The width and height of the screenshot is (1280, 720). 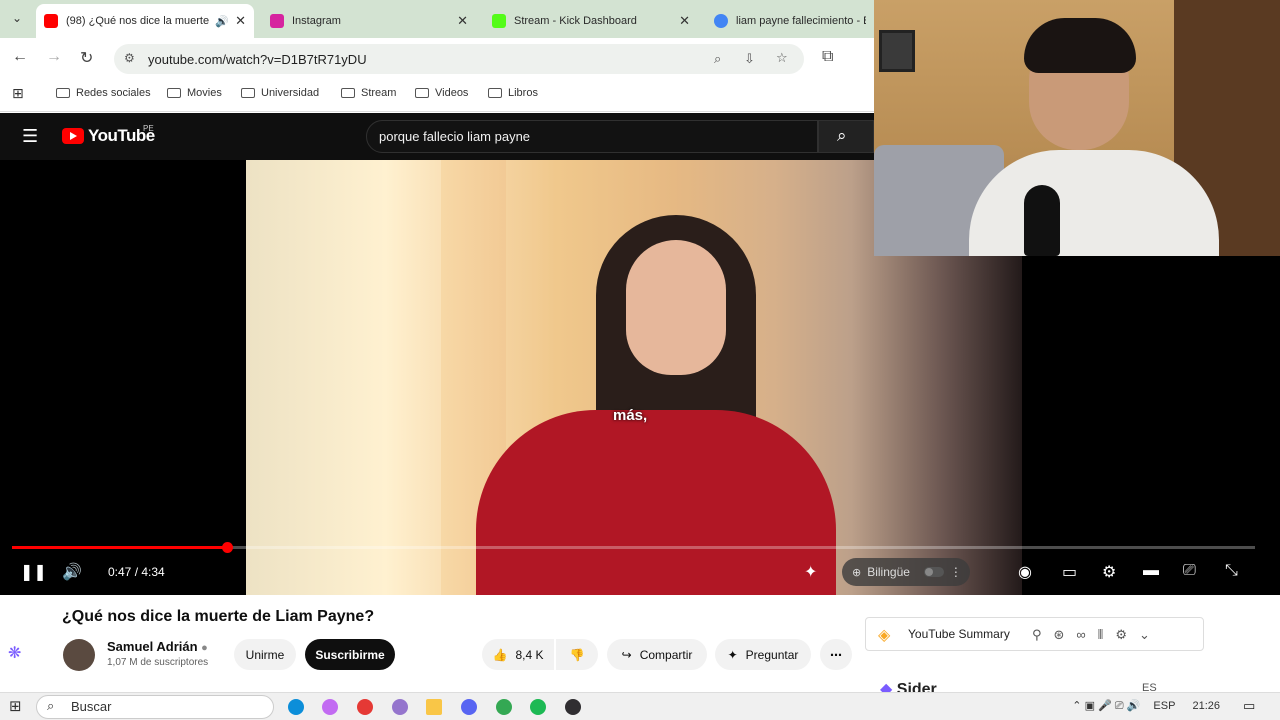 What do you see at coordinates (933, 572) in the screenshot?
I see `toggle-switch` at bounding box center [933, 572].